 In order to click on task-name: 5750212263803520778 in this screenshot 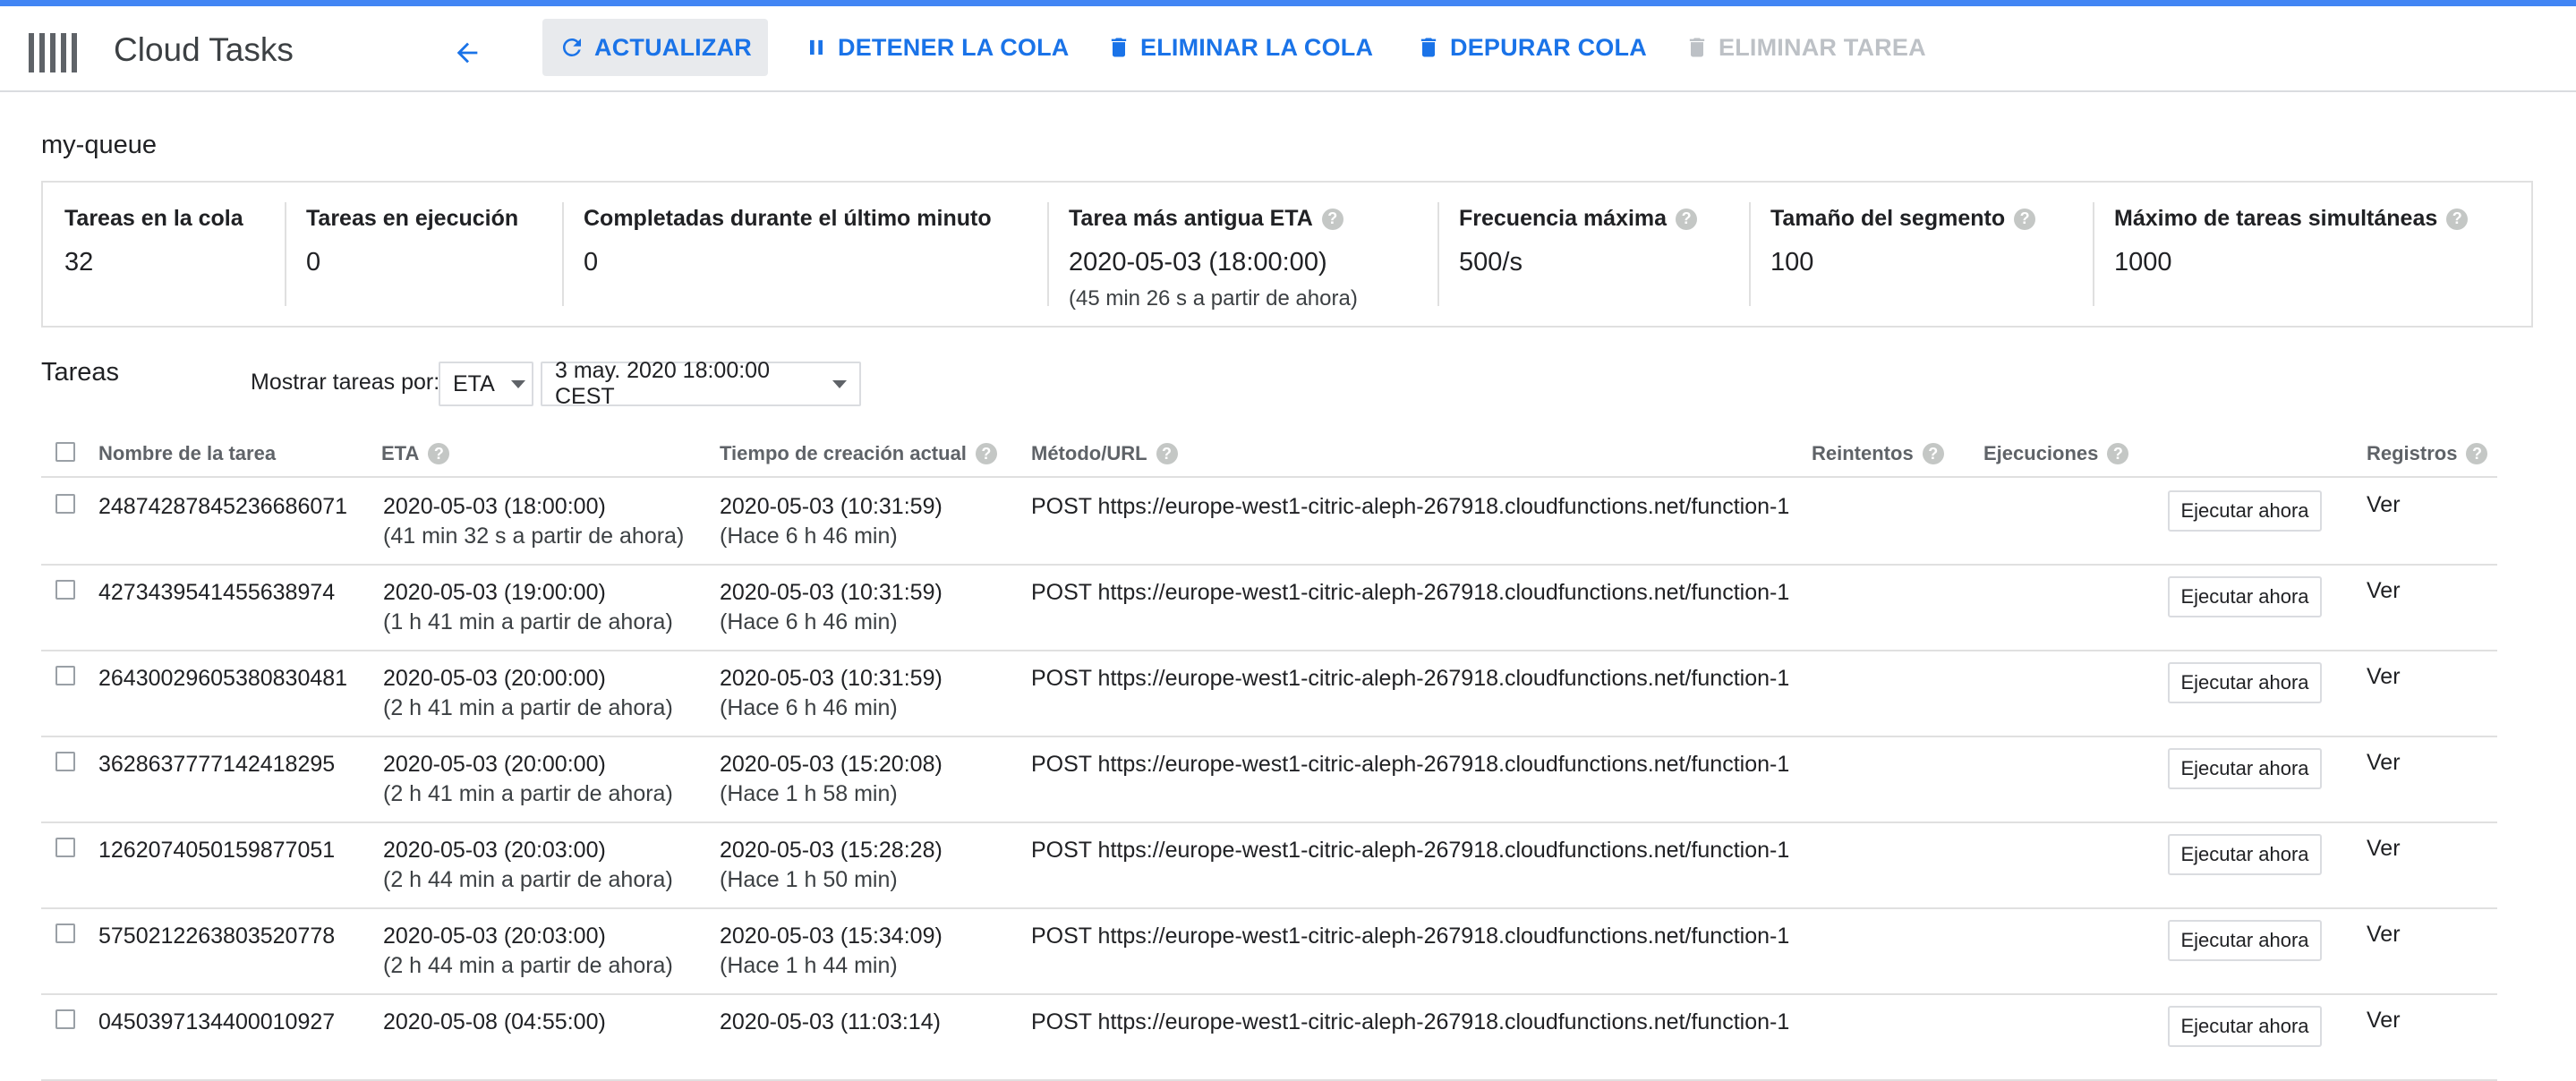, I will do `click(216, 937)`.